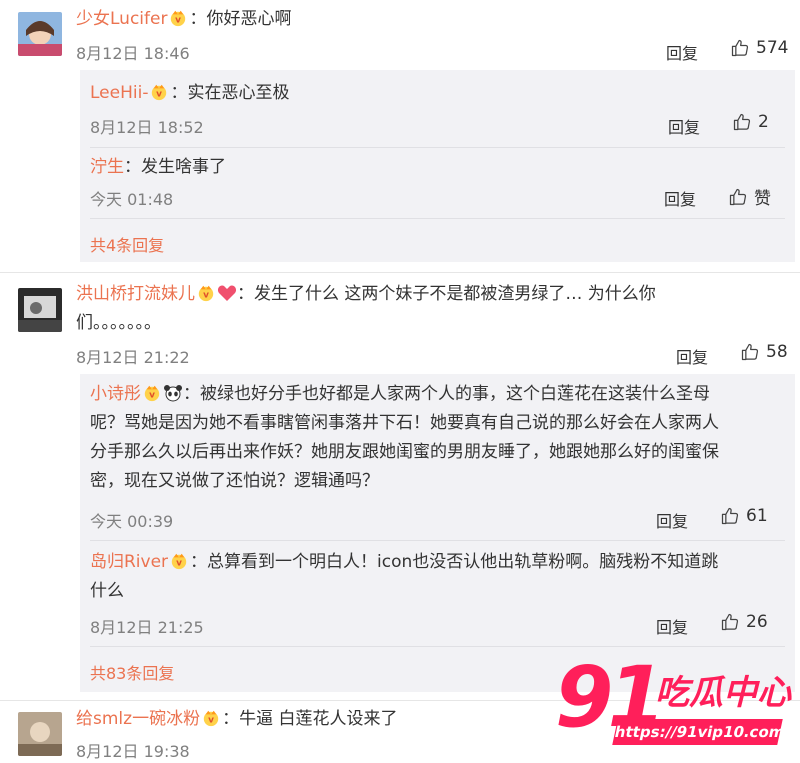 The image size is (800, 763). Describe the element at coordinates (744, 516) in the screenshot. I see `like-button: 61` at that location.